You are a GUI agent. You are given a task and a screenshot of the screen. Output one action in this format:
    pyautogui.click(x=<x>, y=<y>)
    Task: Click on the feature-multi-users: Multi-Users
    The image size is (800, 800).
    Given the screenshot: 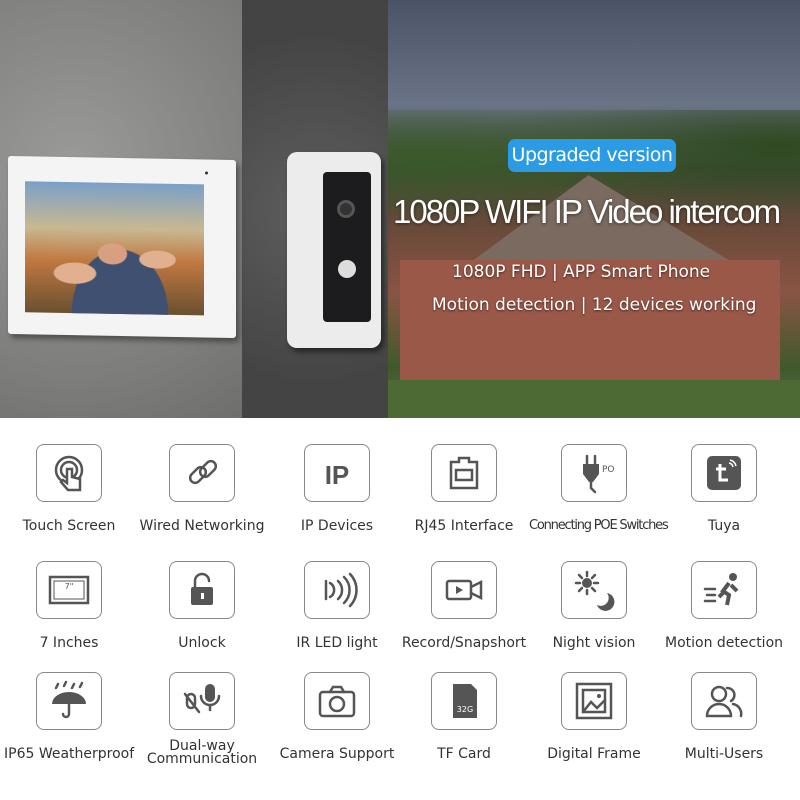 What is the action you would take?
    pyautogui.click(x=724, y=716)
    